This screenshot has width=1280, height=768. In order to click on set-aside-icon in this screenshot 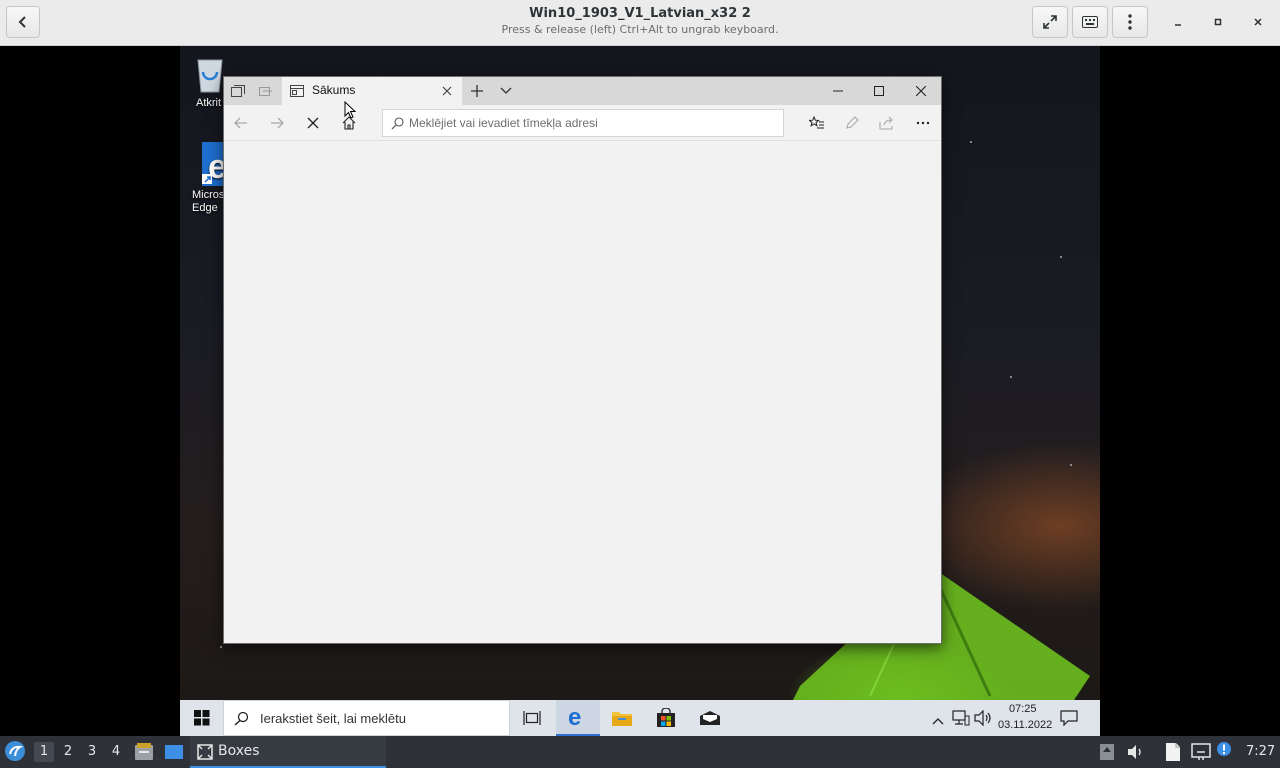, I will do `click(265, 91)`.